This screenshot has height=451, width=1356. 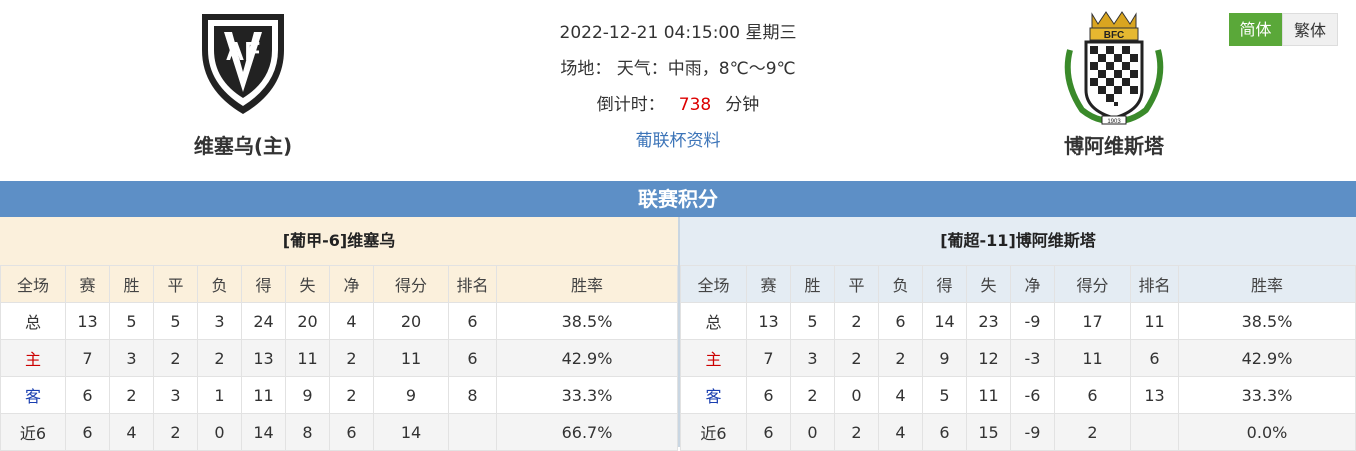 I want to click on away-team-name: 博阿维斯塔, so click(x=1114, y=144).